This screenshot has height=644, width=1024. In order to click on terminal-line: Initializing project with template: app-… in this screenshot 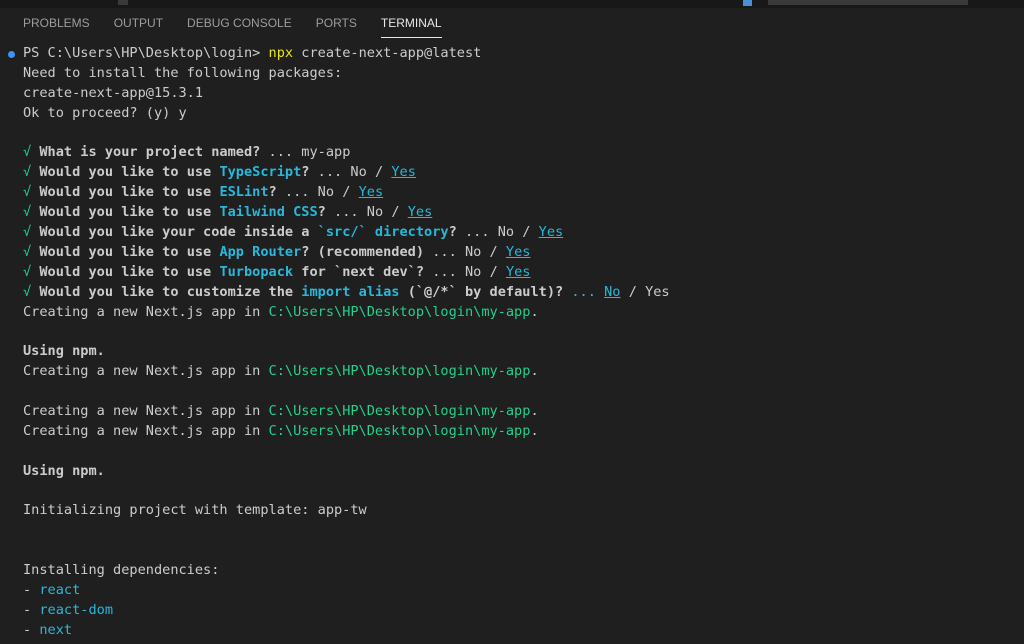, I will do `click(512, 511)`.